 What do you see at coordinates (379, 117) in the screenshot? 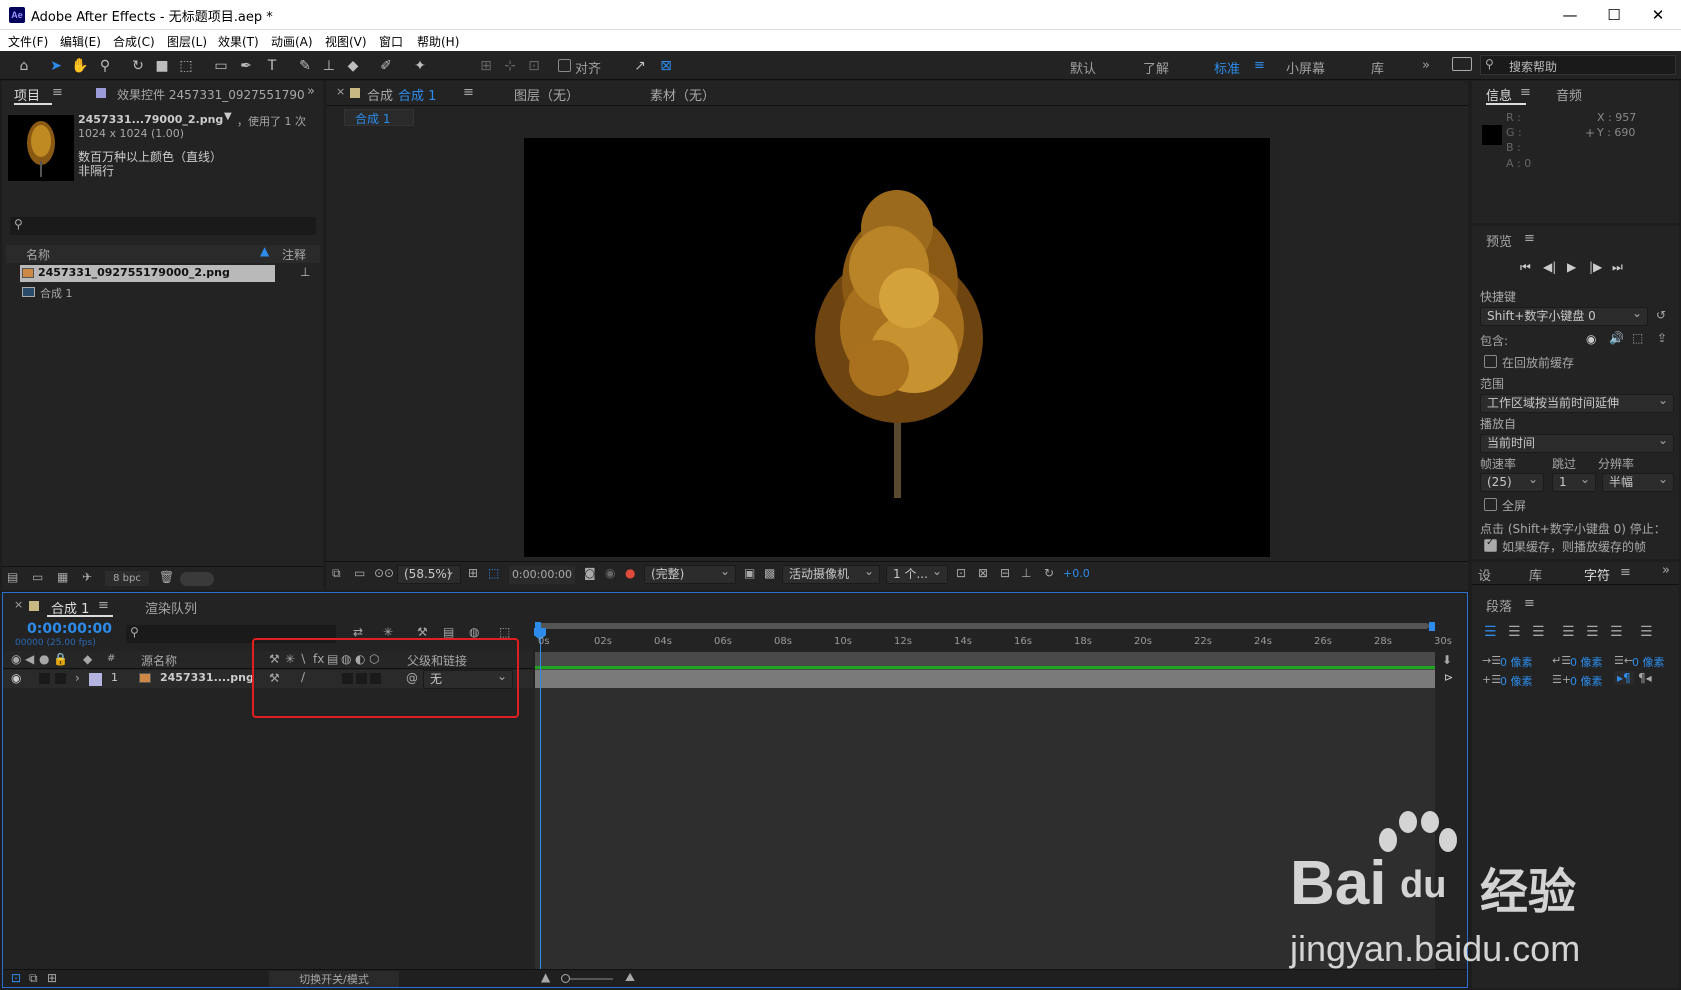
I see `viewer-breadcrumb: 合成 1` at bounding box center [379, 117].